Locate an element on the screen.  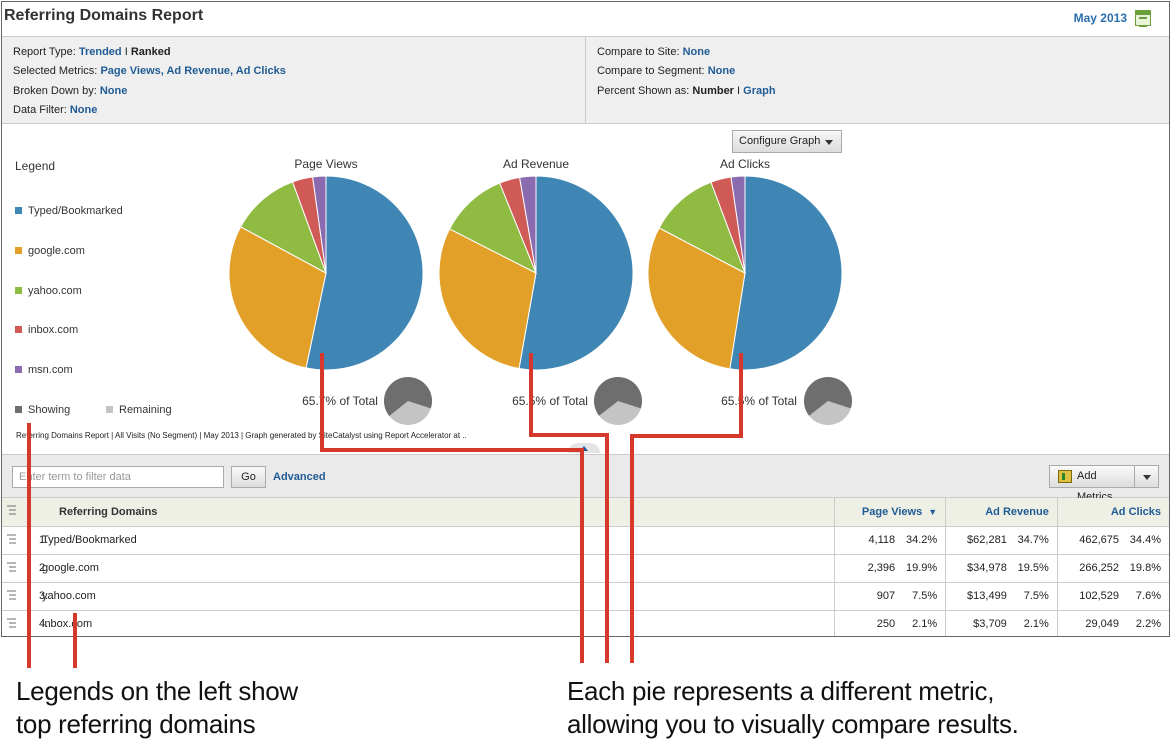
filter-bar: Go Advanced Add Metrics is located at coordinates (585, 478).